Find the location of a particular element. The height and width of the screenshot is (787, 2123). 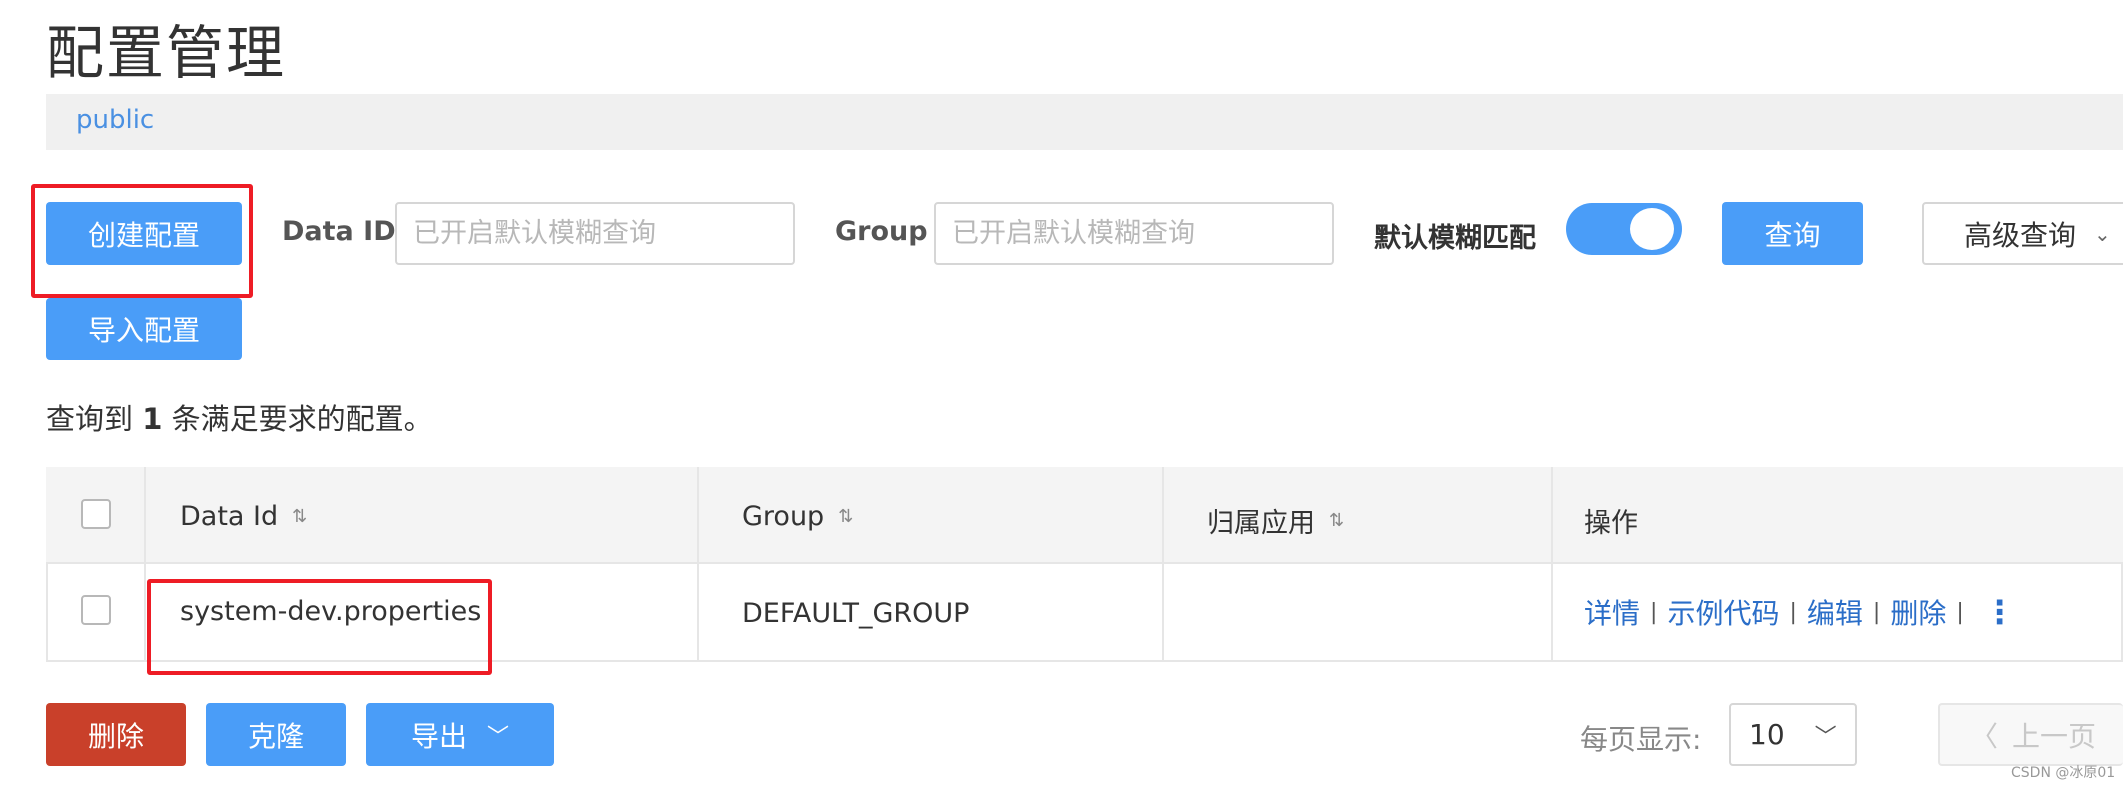

column-header-group: Group ⇅ is located at coordinates (797, 516).